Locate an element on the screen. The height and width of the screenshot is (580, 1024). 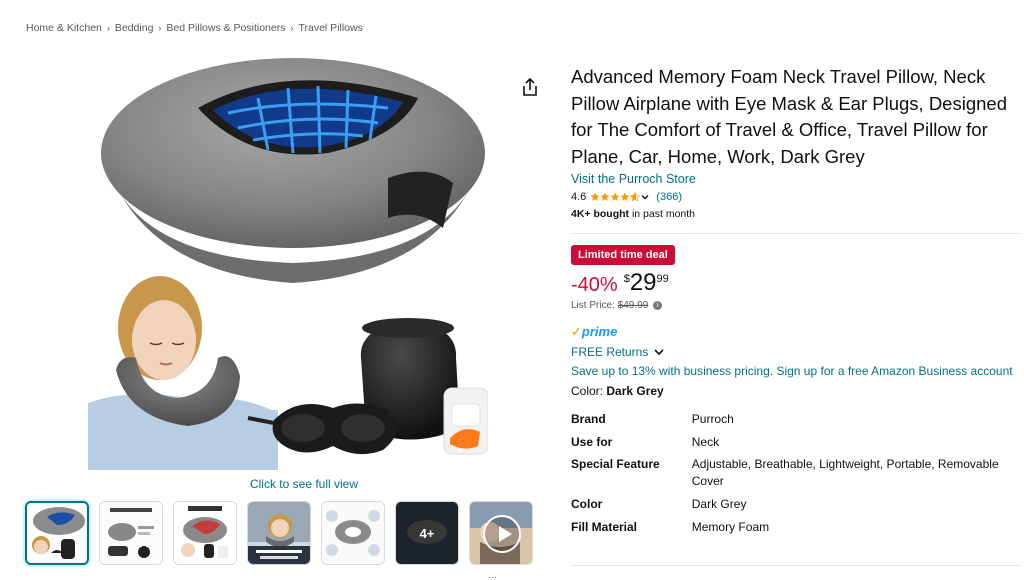
spec-key: Fill Material is located at coordinates (604, 526).